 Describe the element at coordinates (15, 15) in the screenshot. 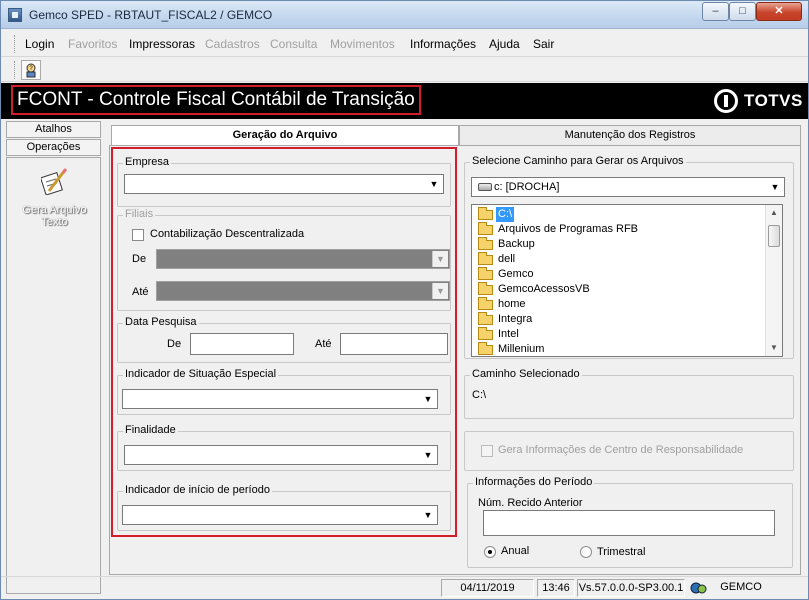

I see `app-icon` at that location.